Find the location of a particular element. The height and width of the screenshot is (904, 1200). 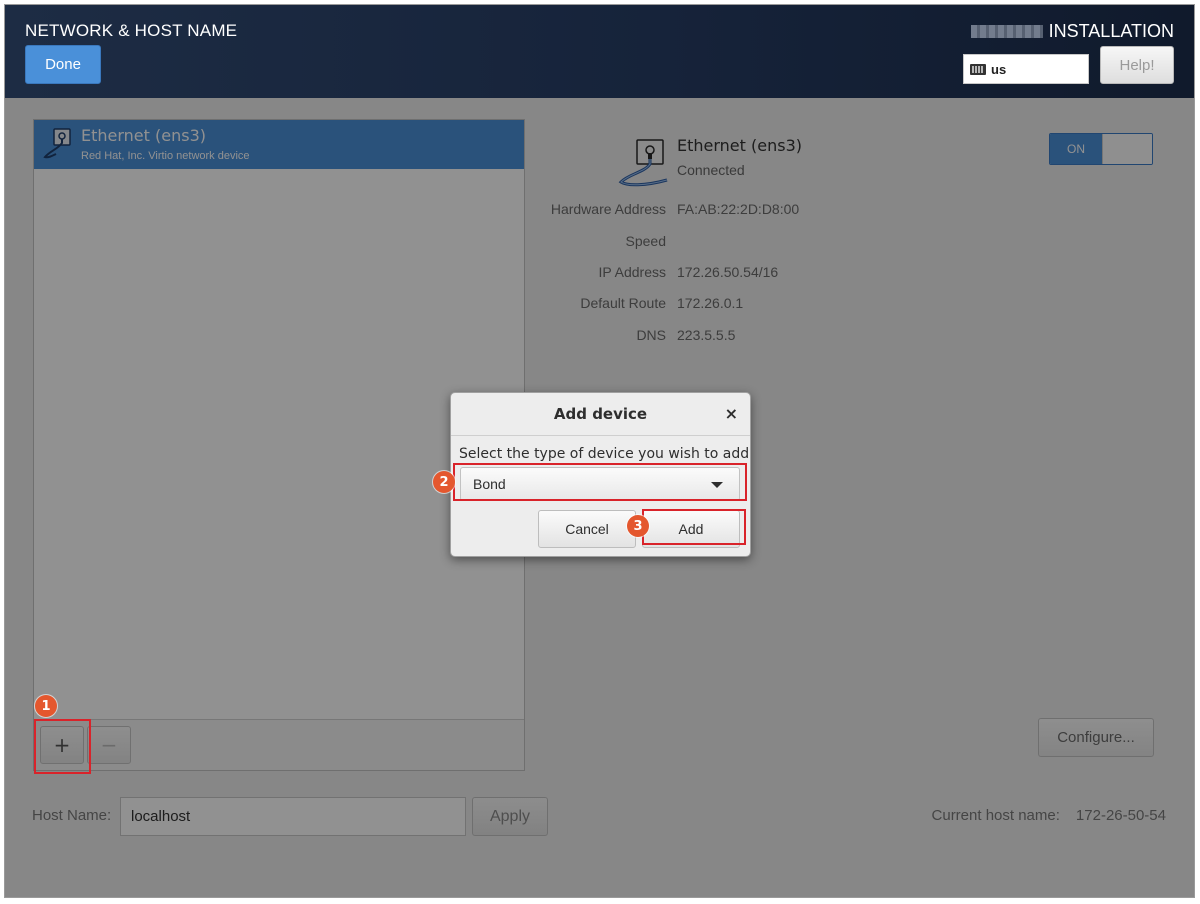

dialog-divider is located at coordinates (600, 435).